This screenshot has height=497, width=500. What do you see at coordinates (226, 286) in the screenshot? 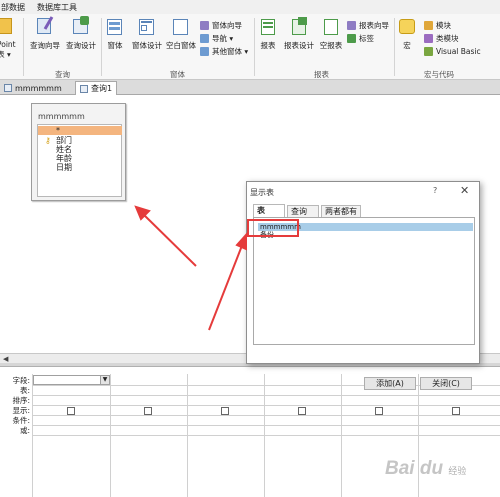
I see `arrow-to-table-item` at bounding box center [226, 286].